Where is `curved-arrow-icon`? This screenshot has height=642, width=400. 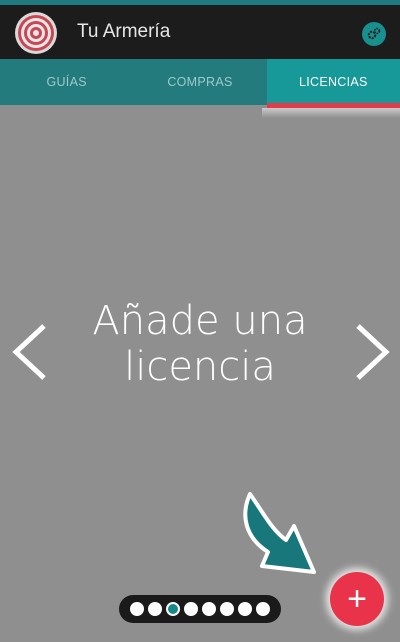
curved-arrow-icon is located at coordinates (279, 533).